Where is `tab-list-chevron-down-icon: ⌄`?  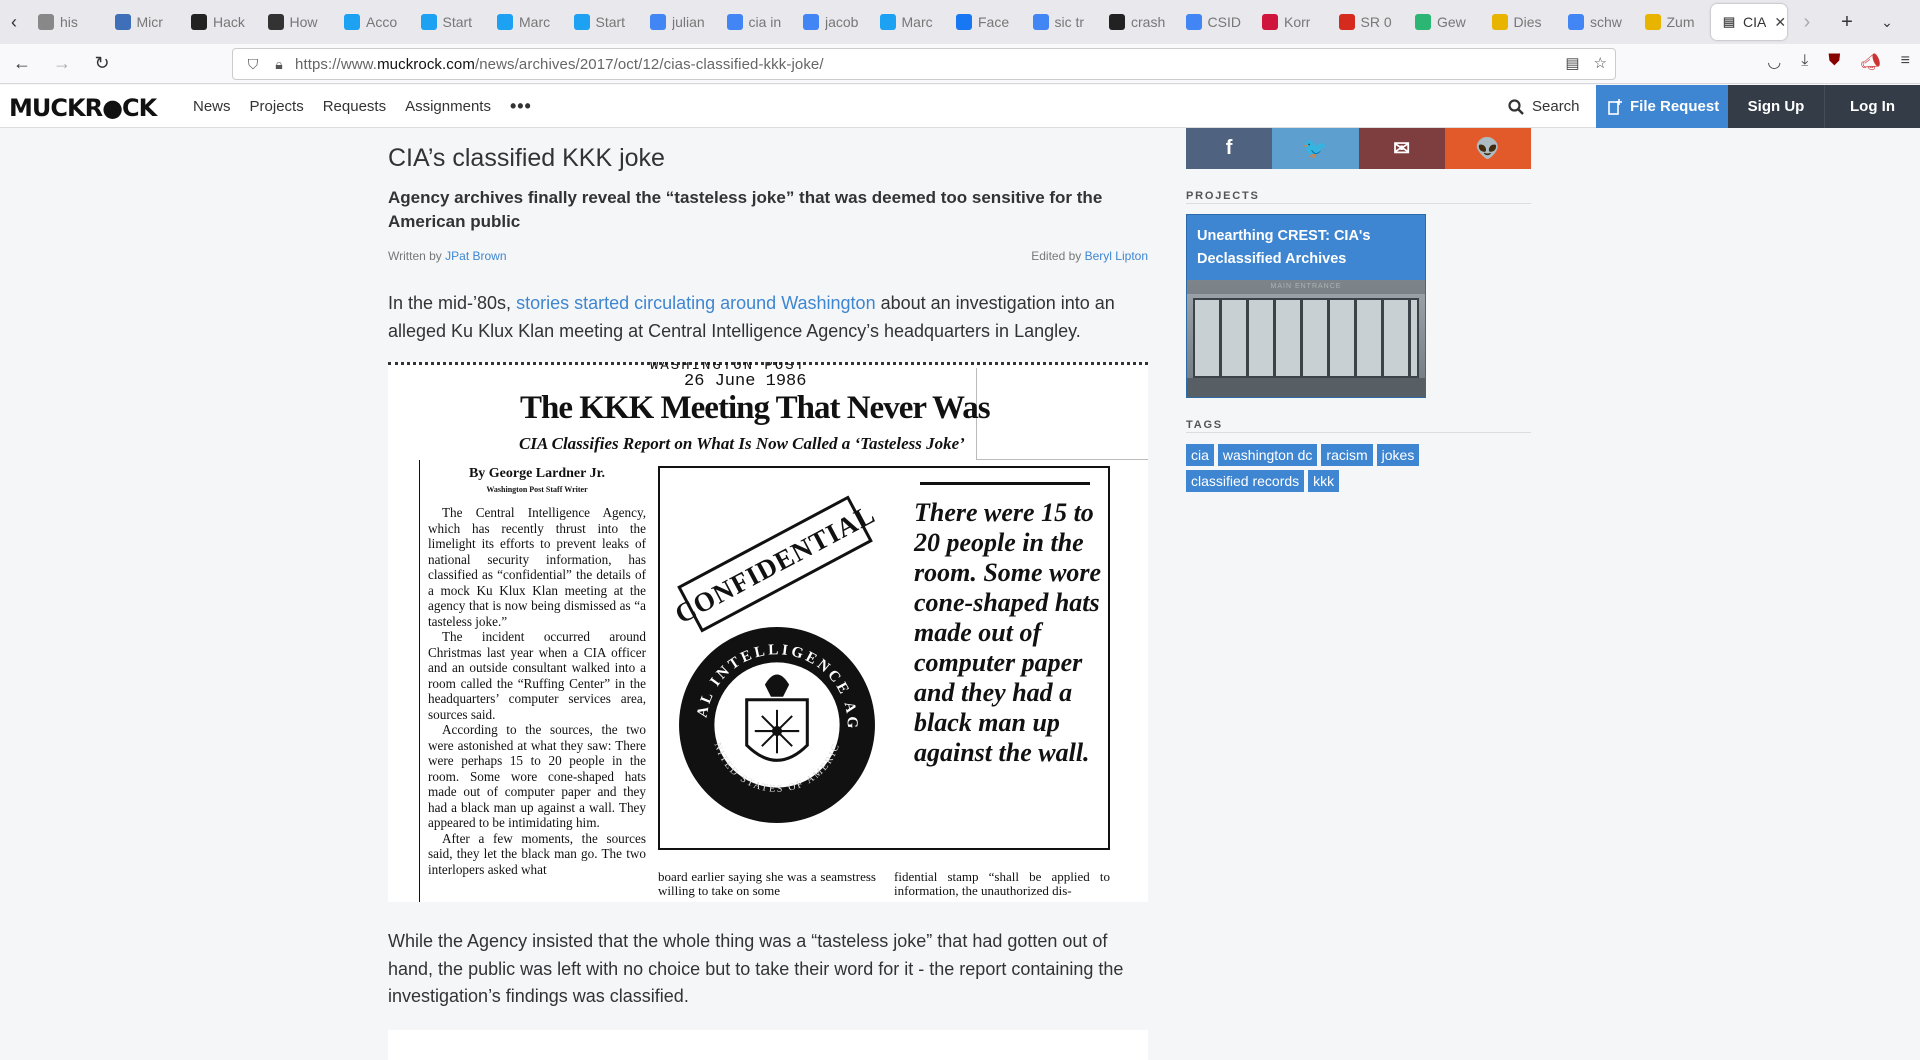
tab-list-chevron-down-icon: ⌄ is located at coordinates (1887, 22).